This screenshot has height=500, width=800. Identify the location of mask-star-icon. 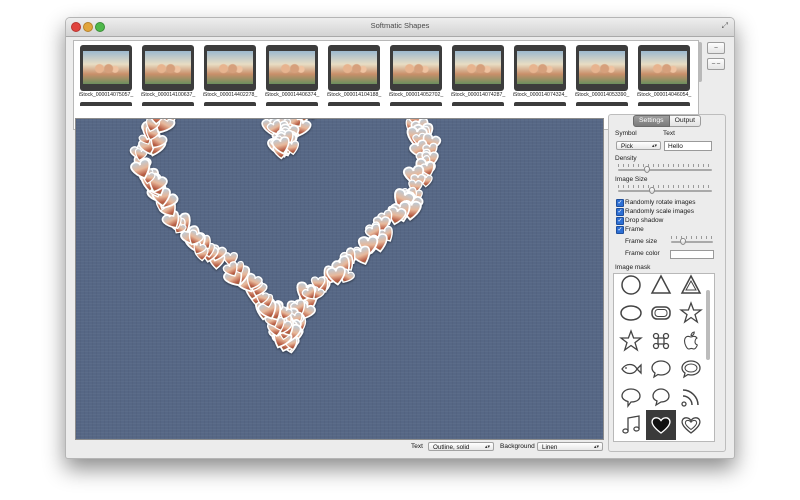
(691, 313).